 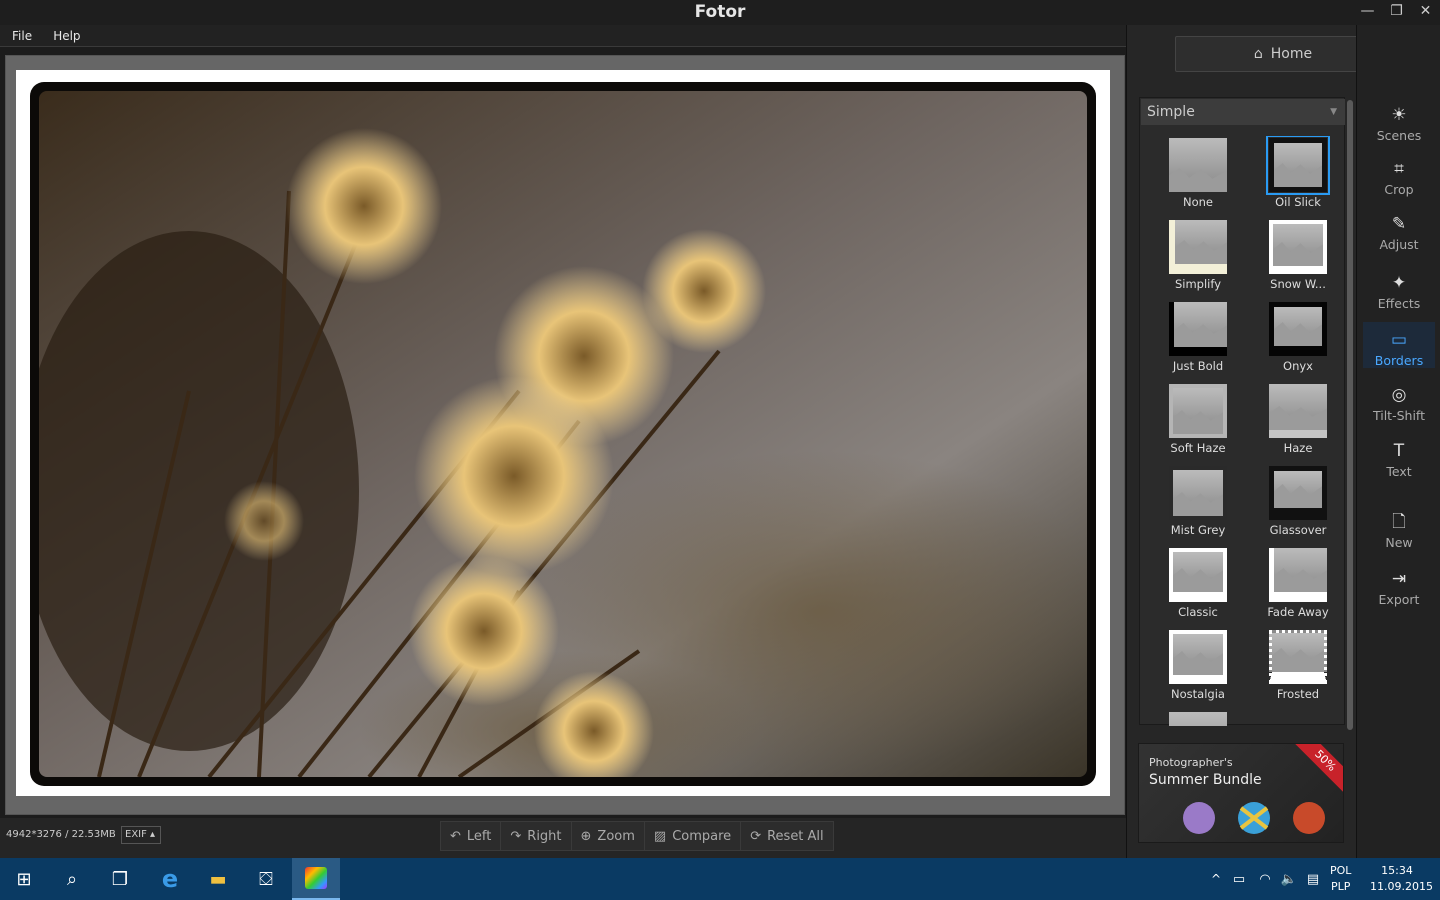 What do you see at coordinates (1298, 202) in the screenshot?
I see `border-label: Oil Slick` at bounding box center [1298, 202].